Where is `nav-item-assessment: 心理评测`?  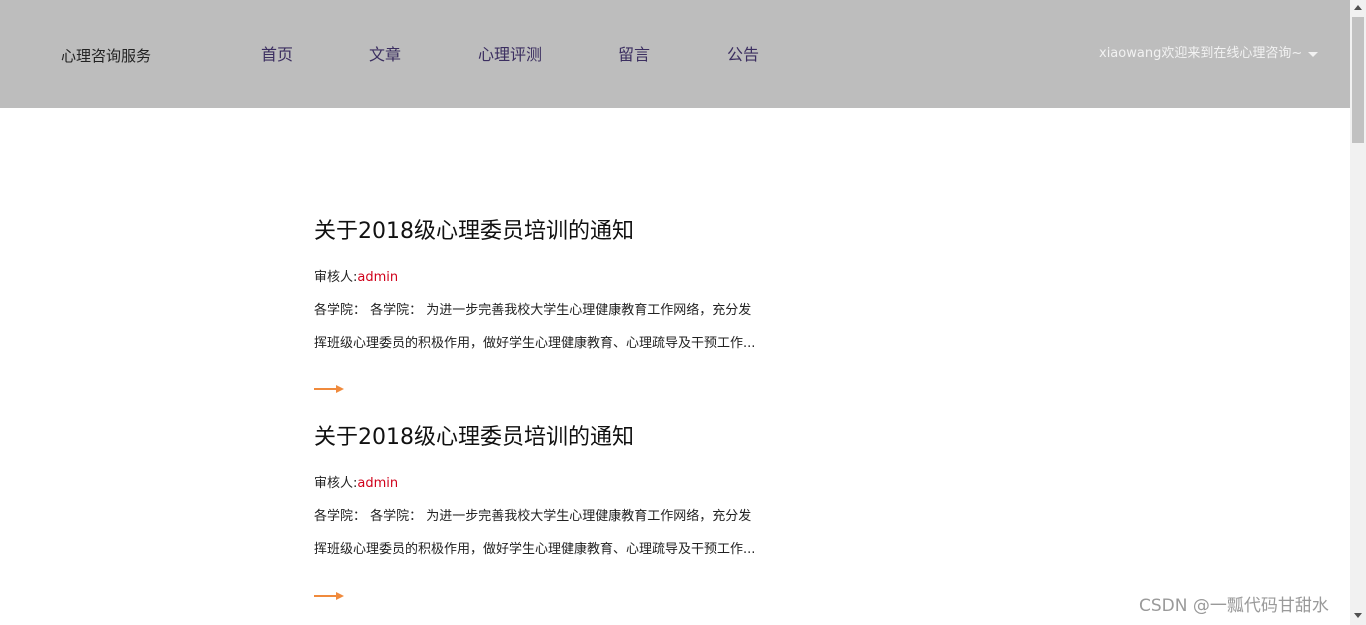
nav-item-assessment: 心理评测 is located at coordinates (510, 55).